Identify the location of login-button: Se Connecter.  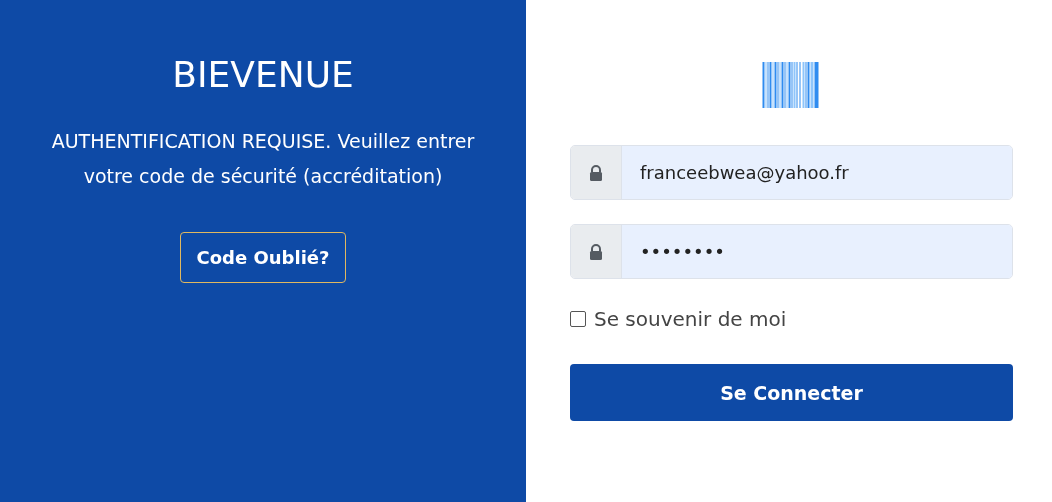
(791, 392).